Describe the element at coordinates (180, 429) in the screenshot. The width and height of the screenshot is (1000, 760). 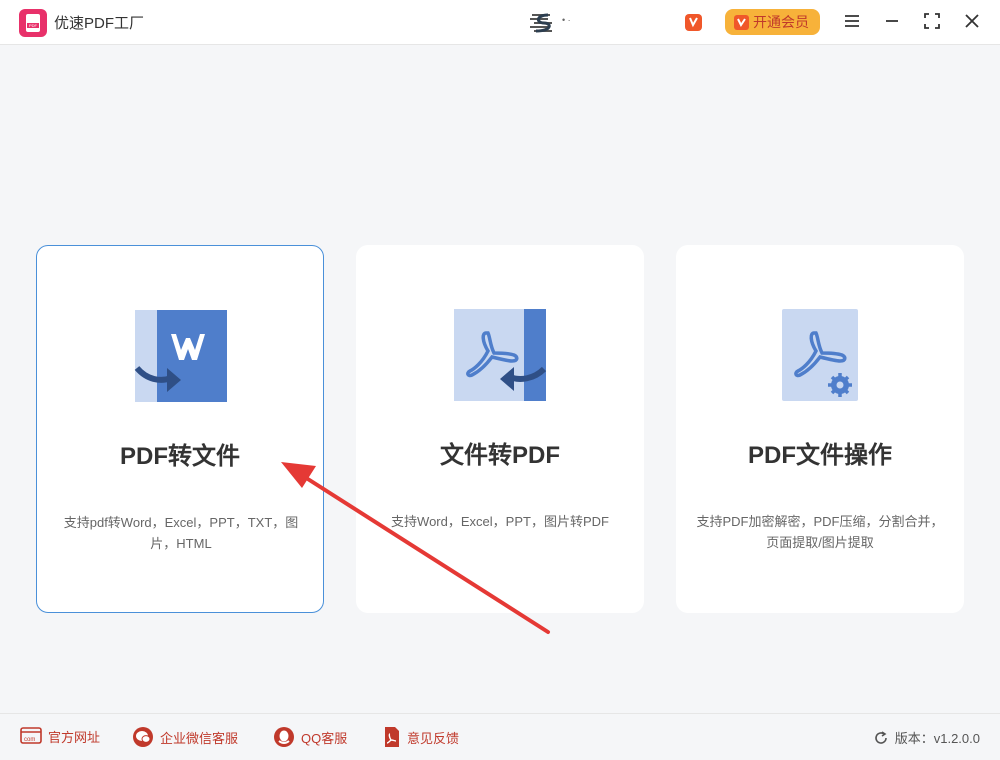
I see `pdf-to-file-card: PDF转文件 支持pdf转Word，Excel，PPT，TXT，图片，HTML` at that location.